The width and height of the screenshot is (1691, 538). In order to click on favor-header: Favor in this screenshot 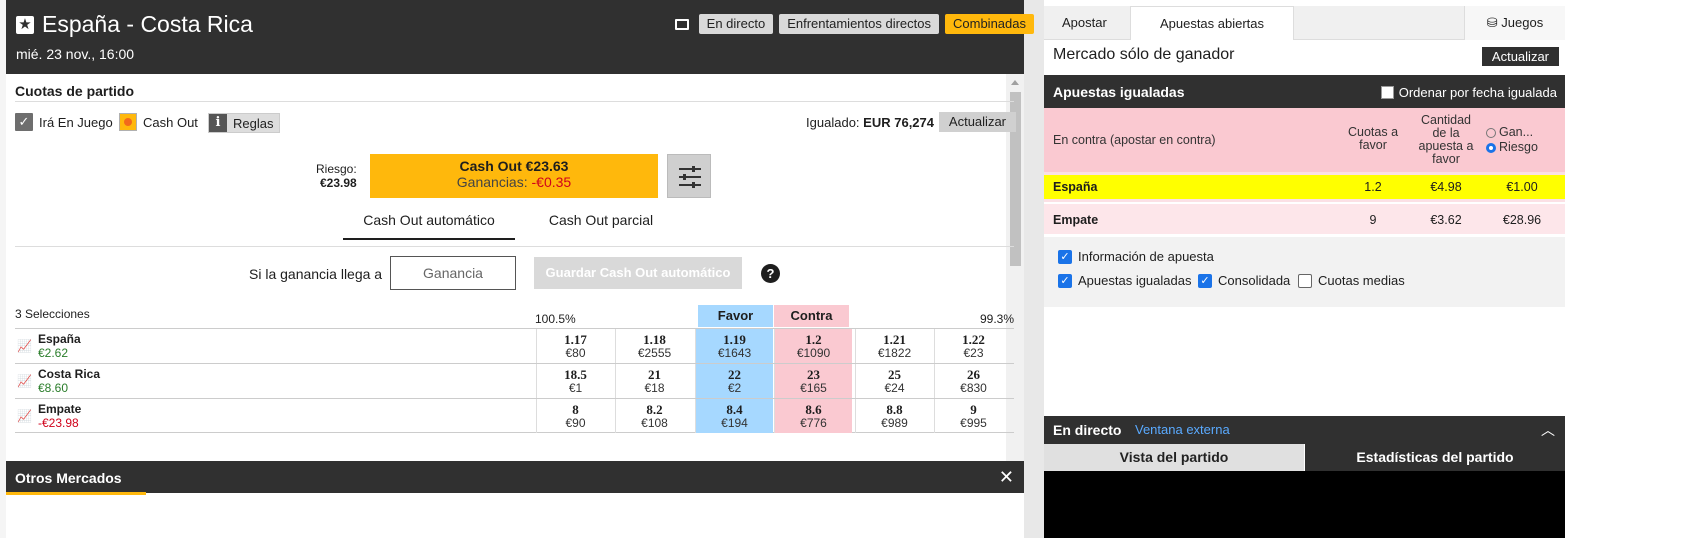, I will do `click(735, 316)`.